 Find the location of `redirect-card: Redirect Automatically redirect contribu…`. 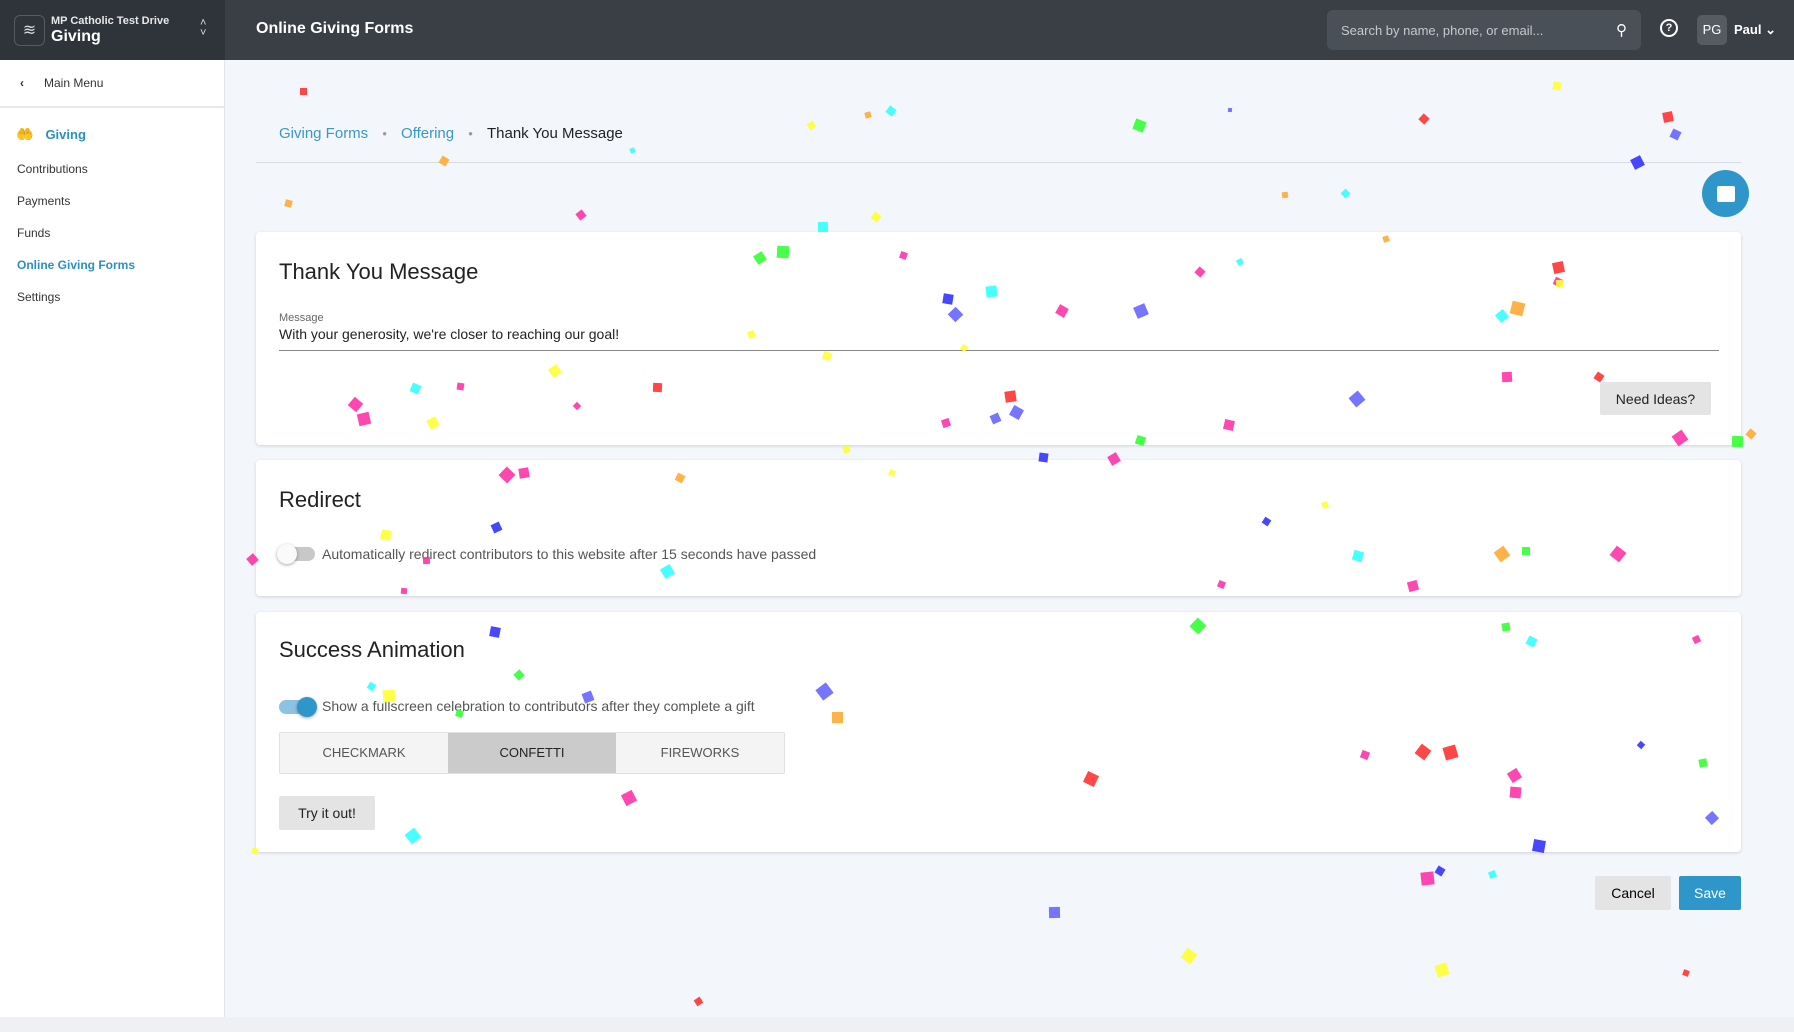

redirect-card: Redirect Automatically redirect contribu… is located at coordinates (998, 528).